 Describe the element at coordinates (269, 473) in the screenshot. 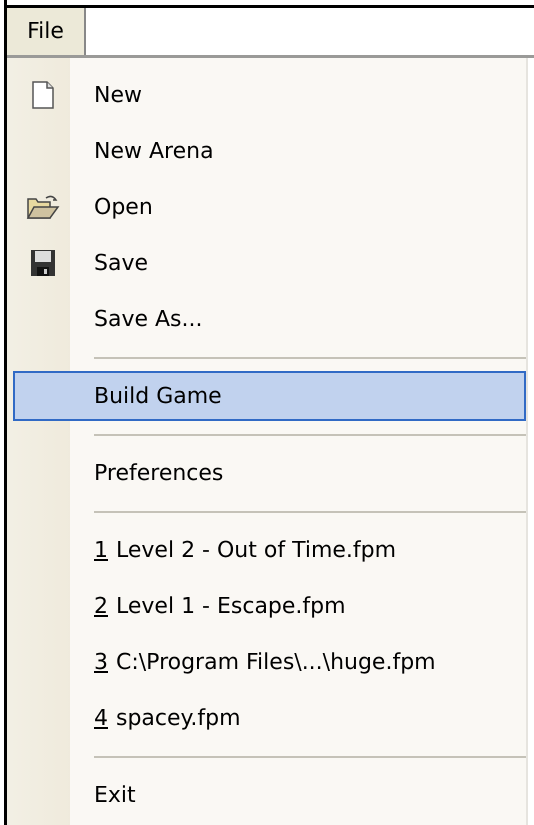

I see `menu-item: Preferences` at that location.